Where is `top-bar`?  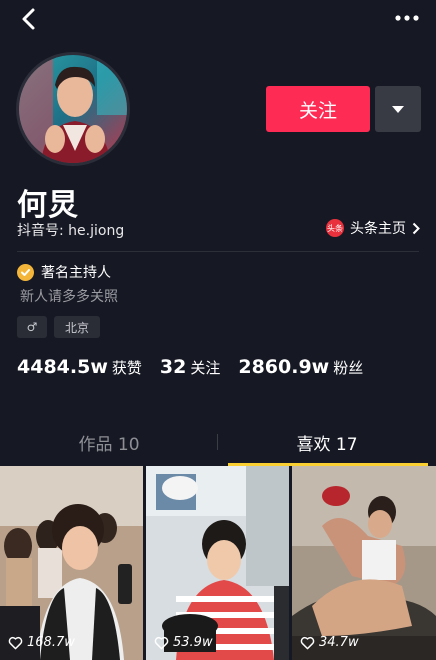 top-bar is located at coordinates (218, 20).